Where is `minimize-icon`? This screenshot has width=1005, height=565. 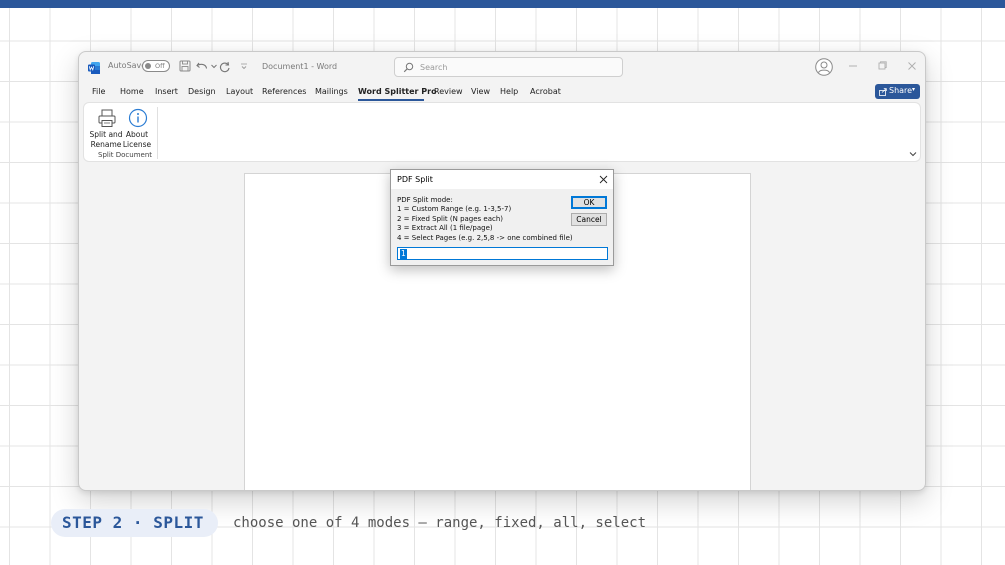
minimize-icon is located at coordinates (853, 66).